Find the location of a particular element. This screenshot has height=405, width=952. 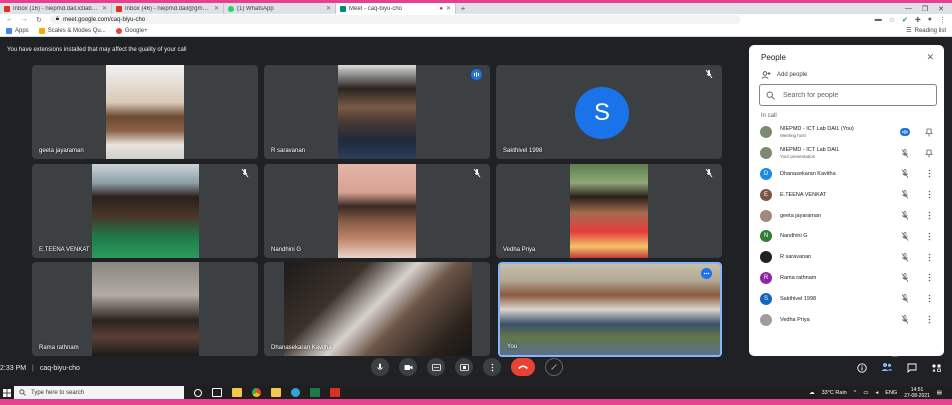

add-people-button: Add people is located at coordinates (784, 75).